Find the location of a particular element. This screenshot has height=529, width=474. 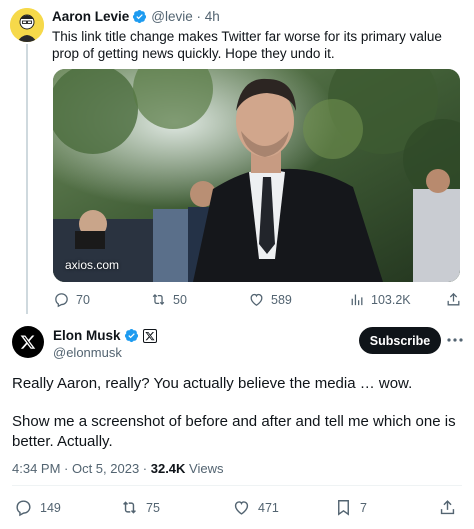

retweet-button: 50 is located at coordinates (168, 299).